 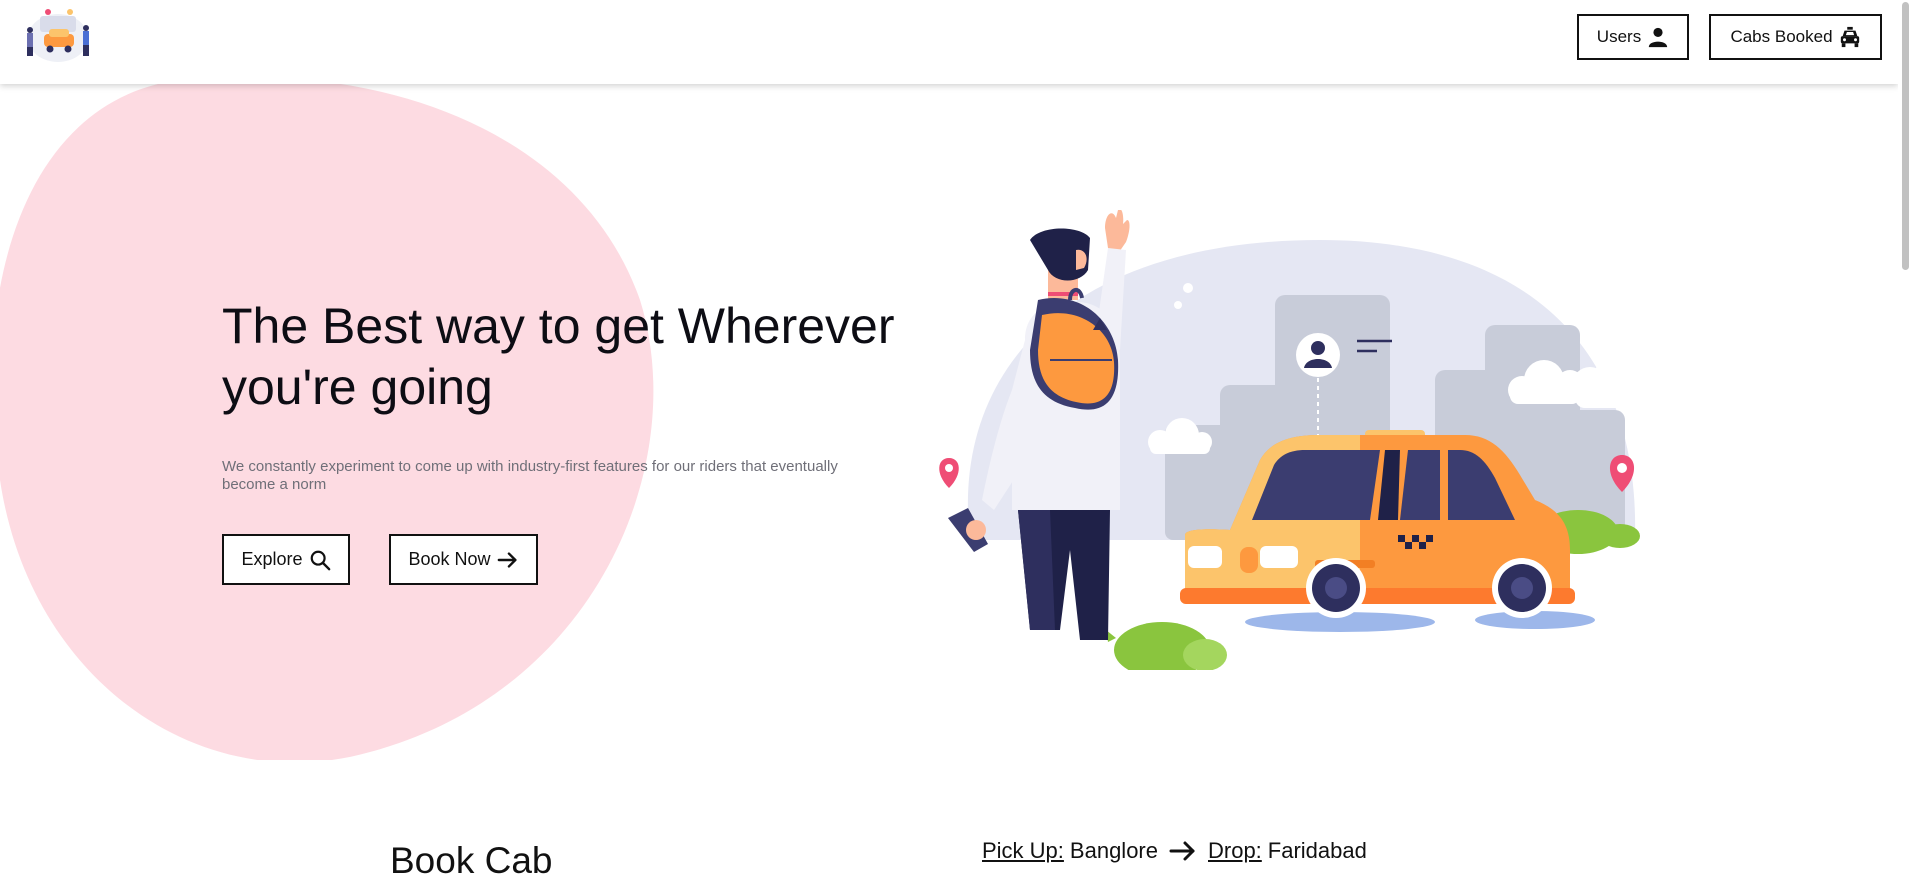 What do you see at coordinates (471, 858) in the screenshot?
I see `book-cab-heading: Book Cab` at bounding box center [471, 858].